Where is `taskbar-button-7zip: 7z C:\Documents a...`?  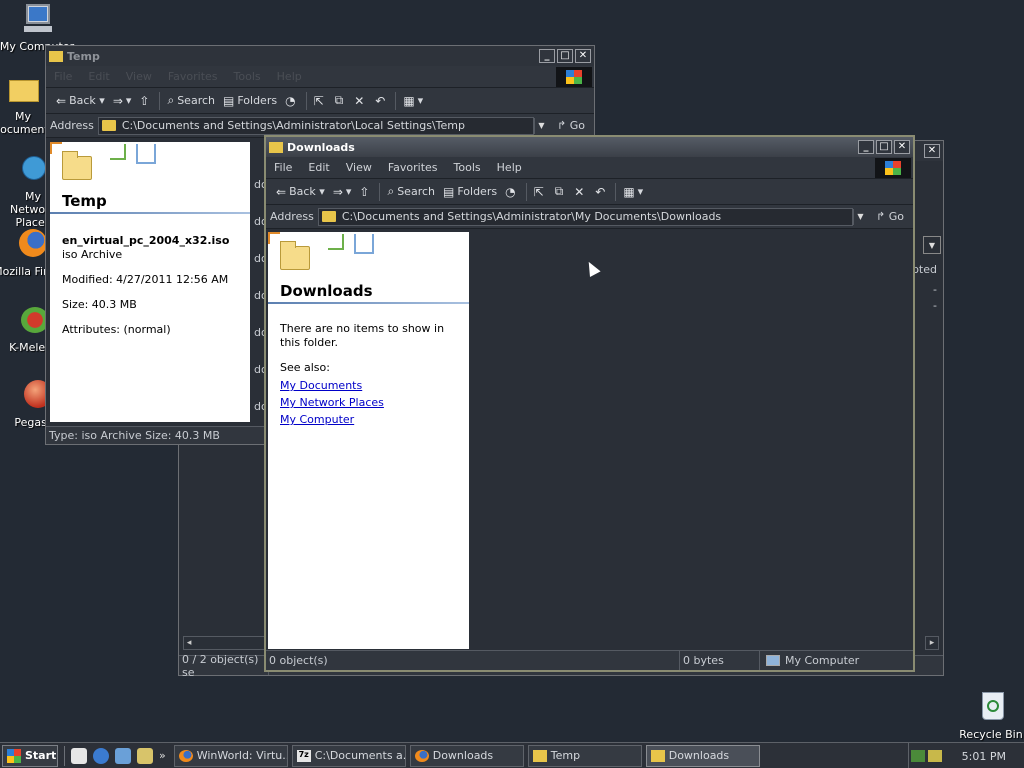 taskbar-button-7zip: 7z C:\Documents a... is located at coordinates (348, 755).